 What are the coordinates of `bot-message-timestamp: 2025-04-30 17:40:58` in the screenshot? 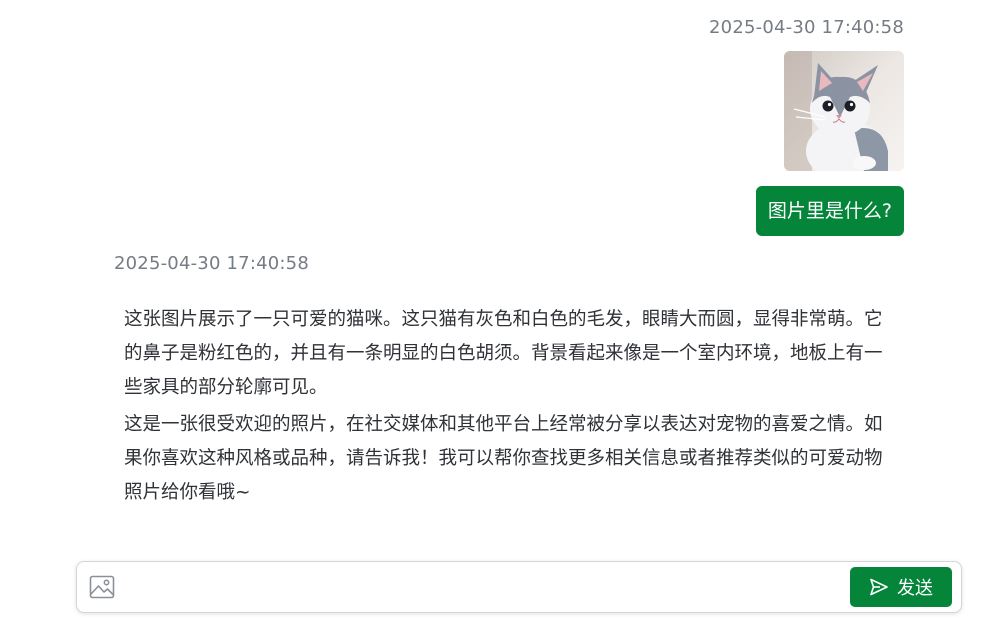 It's located at (211, 263).